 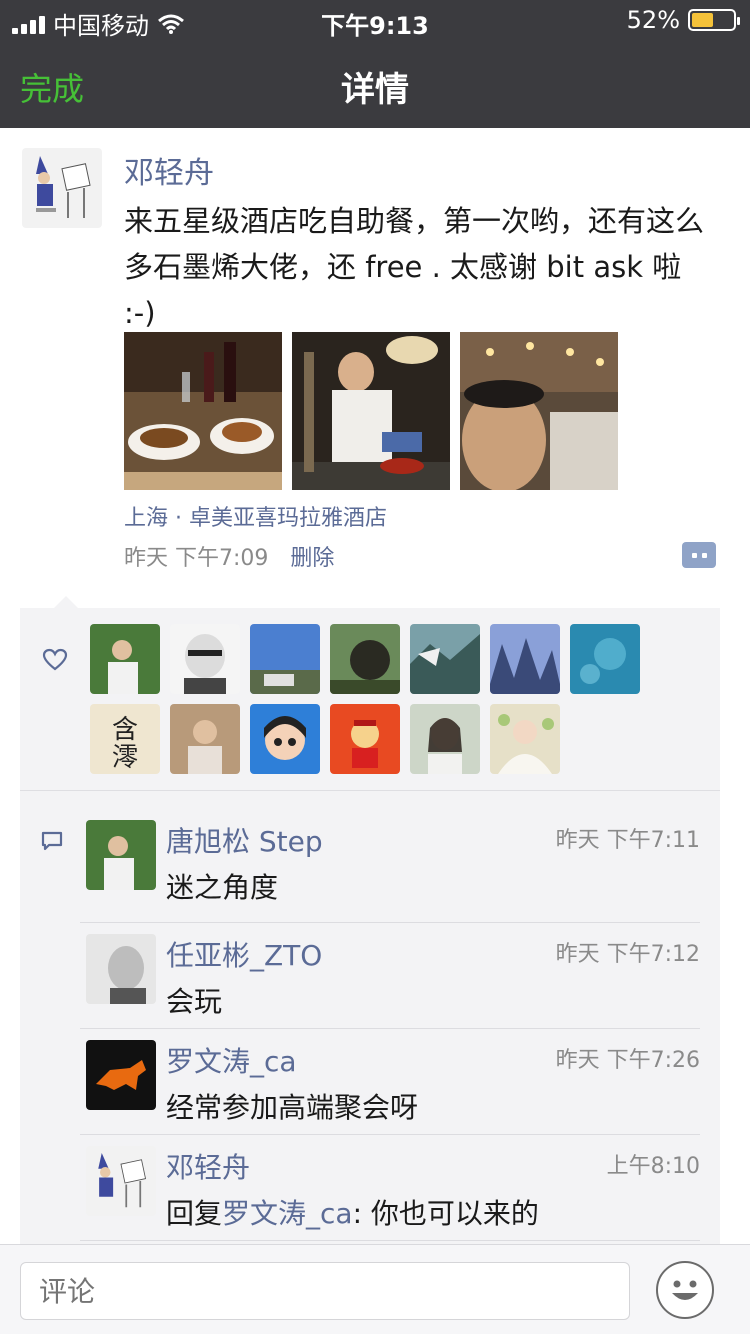 I want to click on svg-text: 含, so click(x=125, y=730).